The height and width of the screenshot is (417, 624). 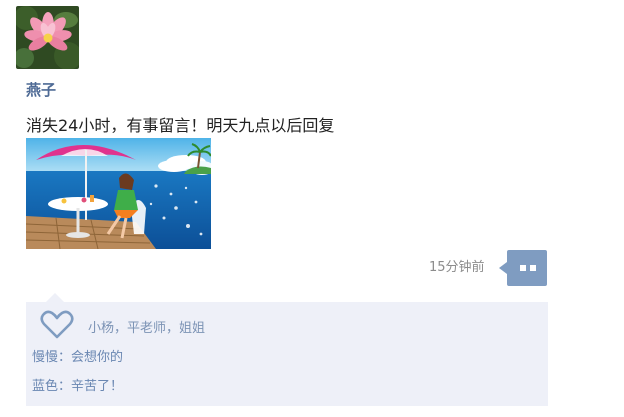 What do you see at coordinates (45, 386) in the screenshot?
I see `comment-author: 蓝色` at bounding box center [45, 386].